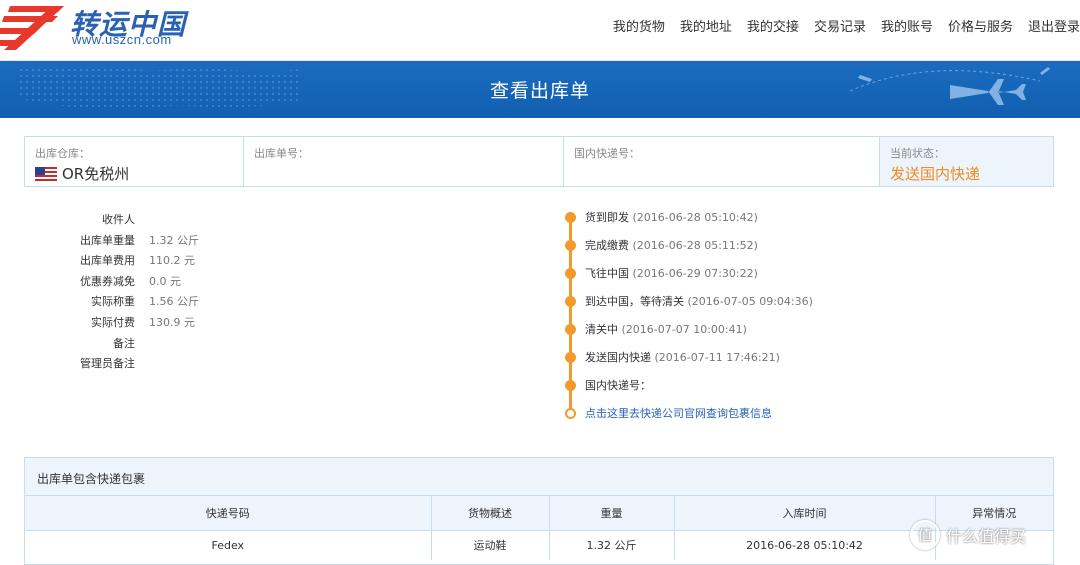 The height and width of the screenshot is (565, 1080). I want to click on info-row-actual-weight: 实际称重 1.56 公斤, so click(129, 302).